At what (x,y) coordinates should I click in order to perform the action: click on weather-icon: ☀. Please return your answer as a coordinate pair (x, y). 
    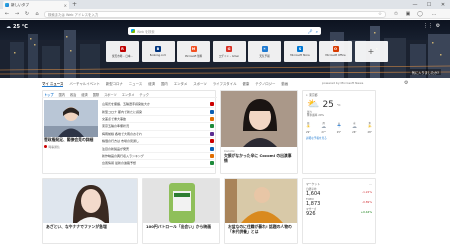
    Looking at the image, I should click on (264, 48).